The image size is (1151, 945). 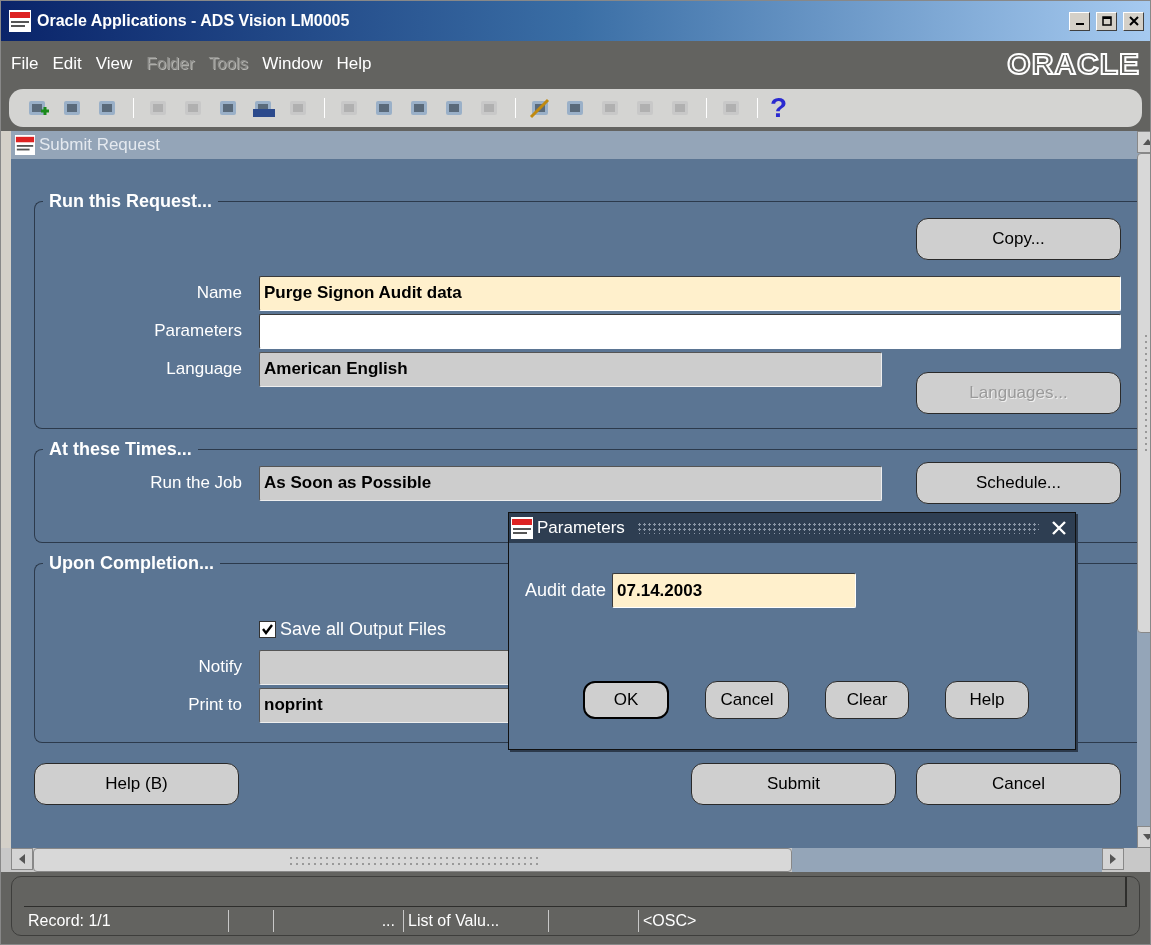 What do you see at coordinates (670, 921) in the screenshot?
I see `status-text: <OSC>` at bounding box center [670, 921].